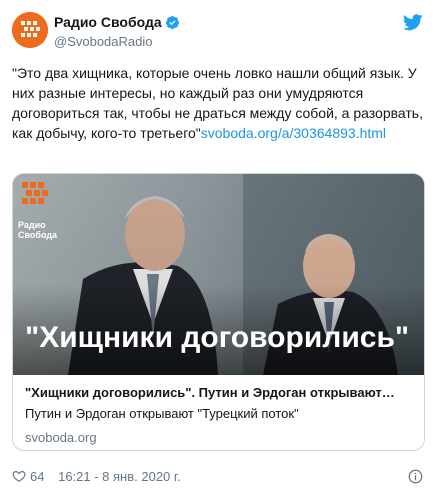 The width and height of the screenshot is (437, 496). What do you see at coordinates (28, 477) in the screenshot?
I see `like-button: 64` at bounding box center [28, 477].